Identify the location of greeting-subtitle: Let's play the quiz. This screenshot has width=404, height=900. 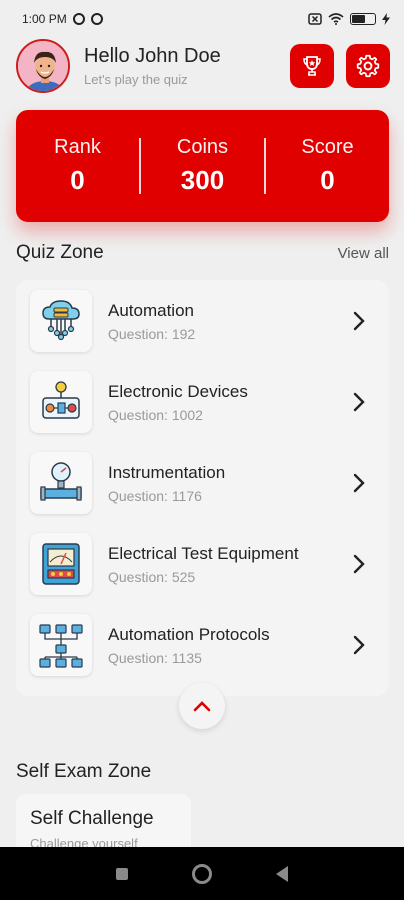
(136, 79).